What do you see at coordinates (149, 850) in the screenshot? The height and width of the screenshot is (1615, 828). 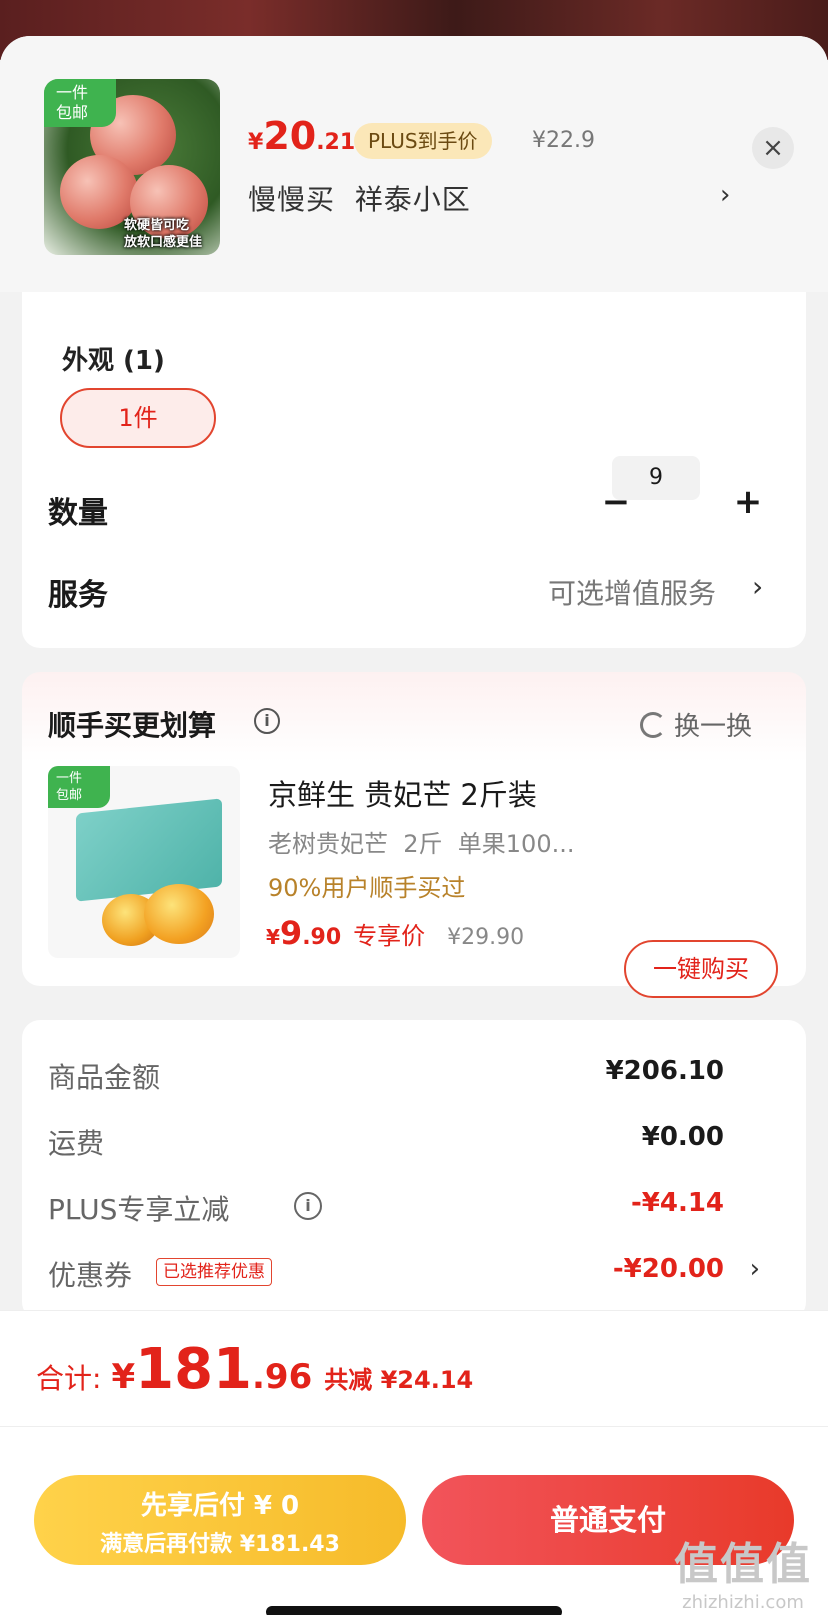 I see `mango-box-image` at bounding box center [149, 850].